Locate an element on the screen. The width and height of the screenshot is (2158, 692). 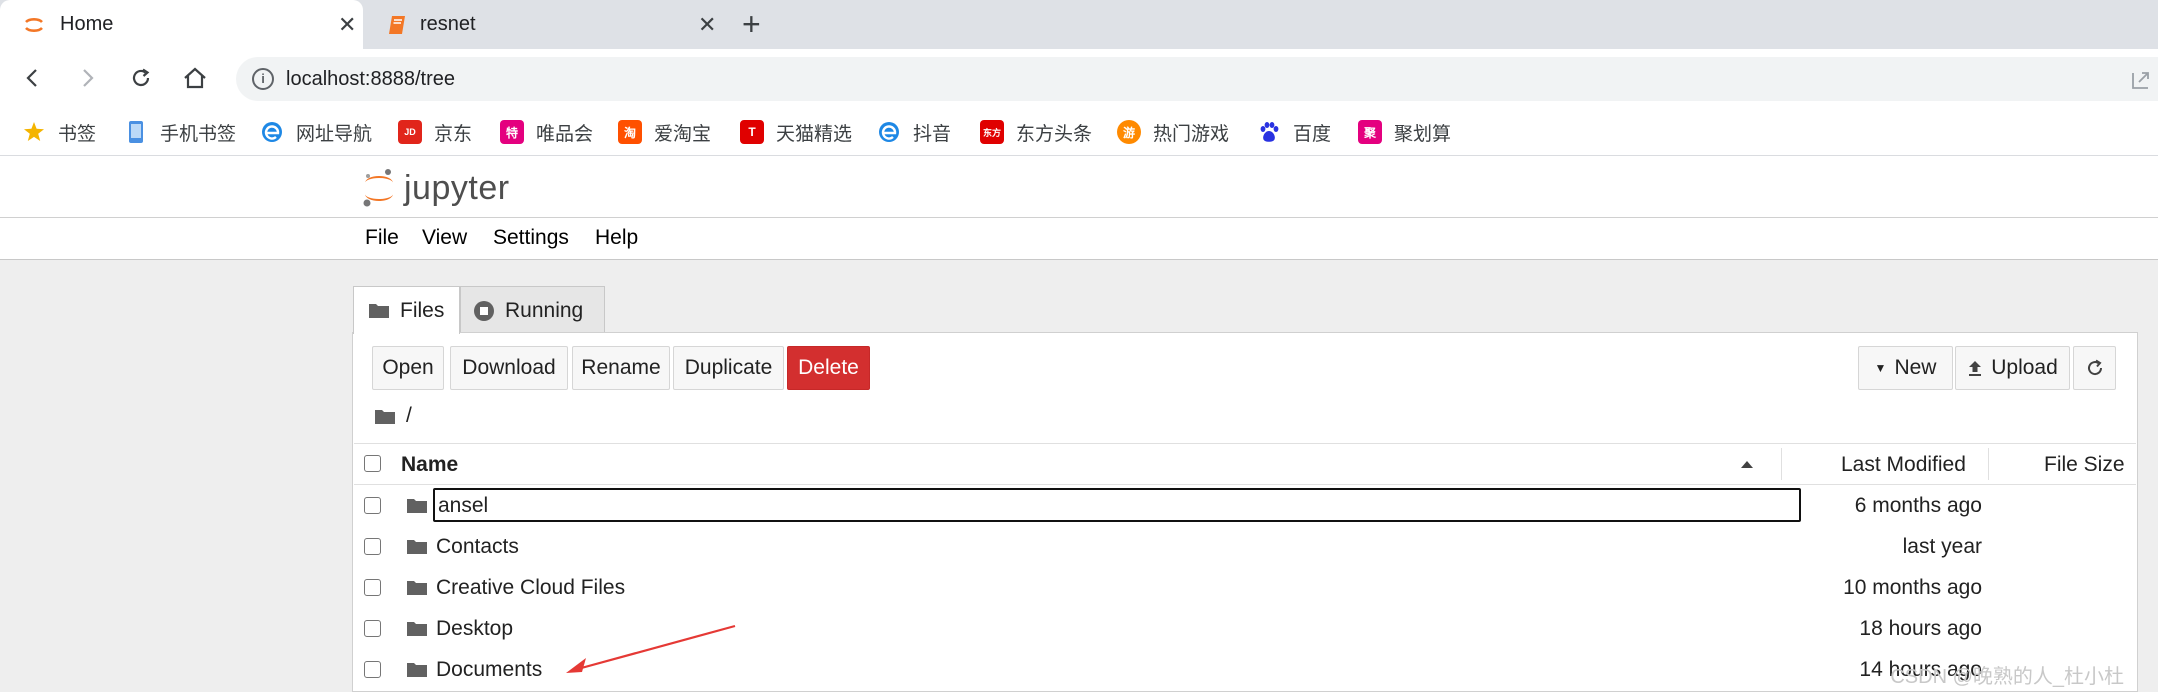
file-modified: 6 months ago is located at coordinates (1918, 505).